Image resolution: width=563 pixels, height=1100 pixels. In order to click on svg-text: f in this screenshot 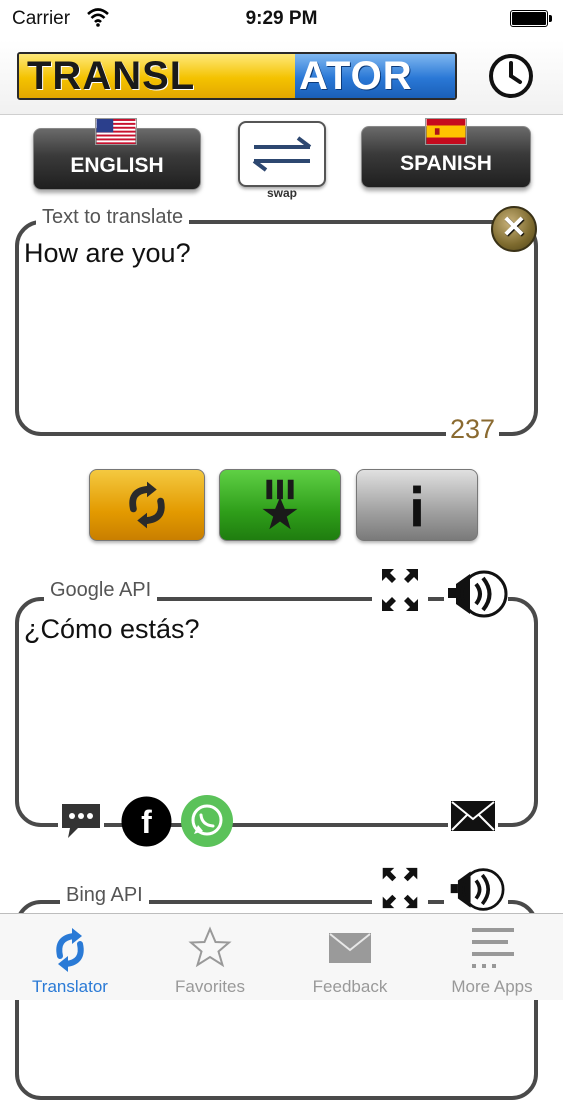, I will do `click(146, 822)`.